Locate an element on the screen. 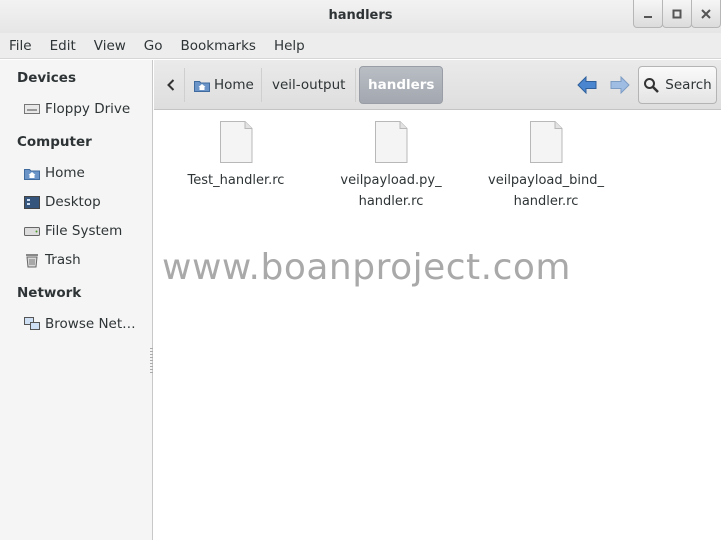 Image resolution: width=721 pixels, height=540 pixels. maximize-icon is located at coordinates (677, 13).